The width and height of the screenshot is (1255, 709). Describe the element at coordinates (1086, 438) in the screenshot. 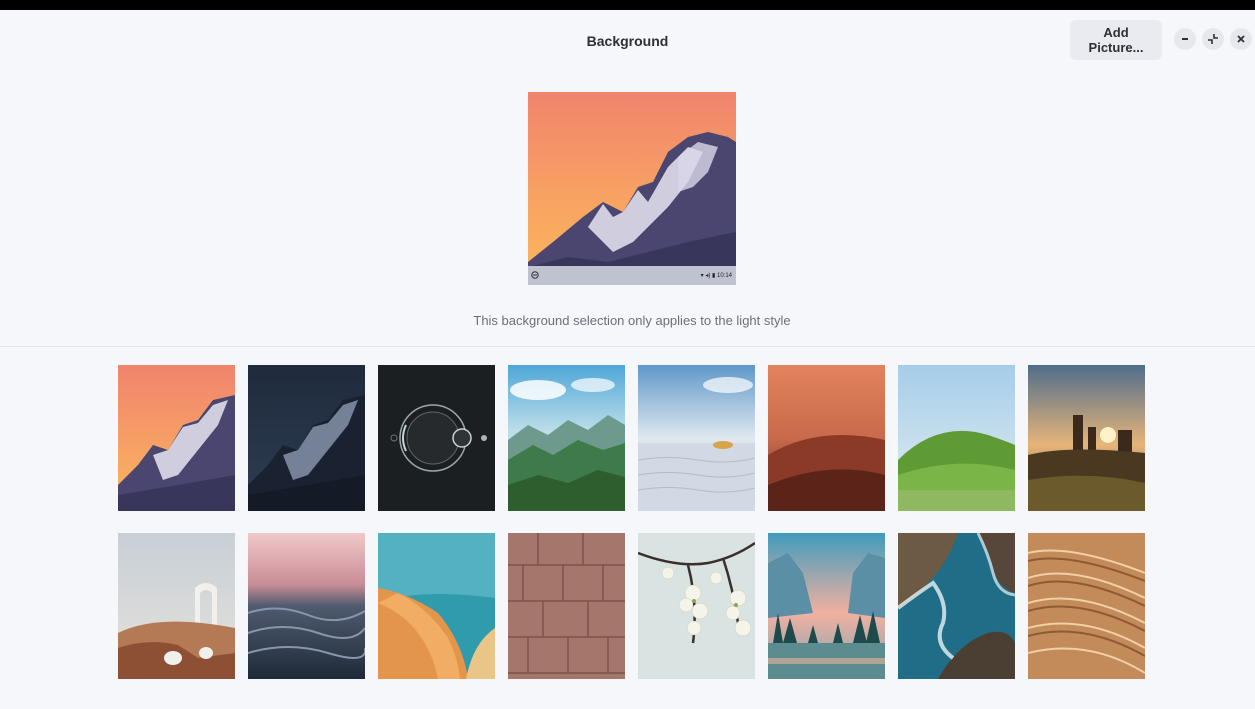

I see `wallpaper-thumb-desert-buttes-sunset` at that location.